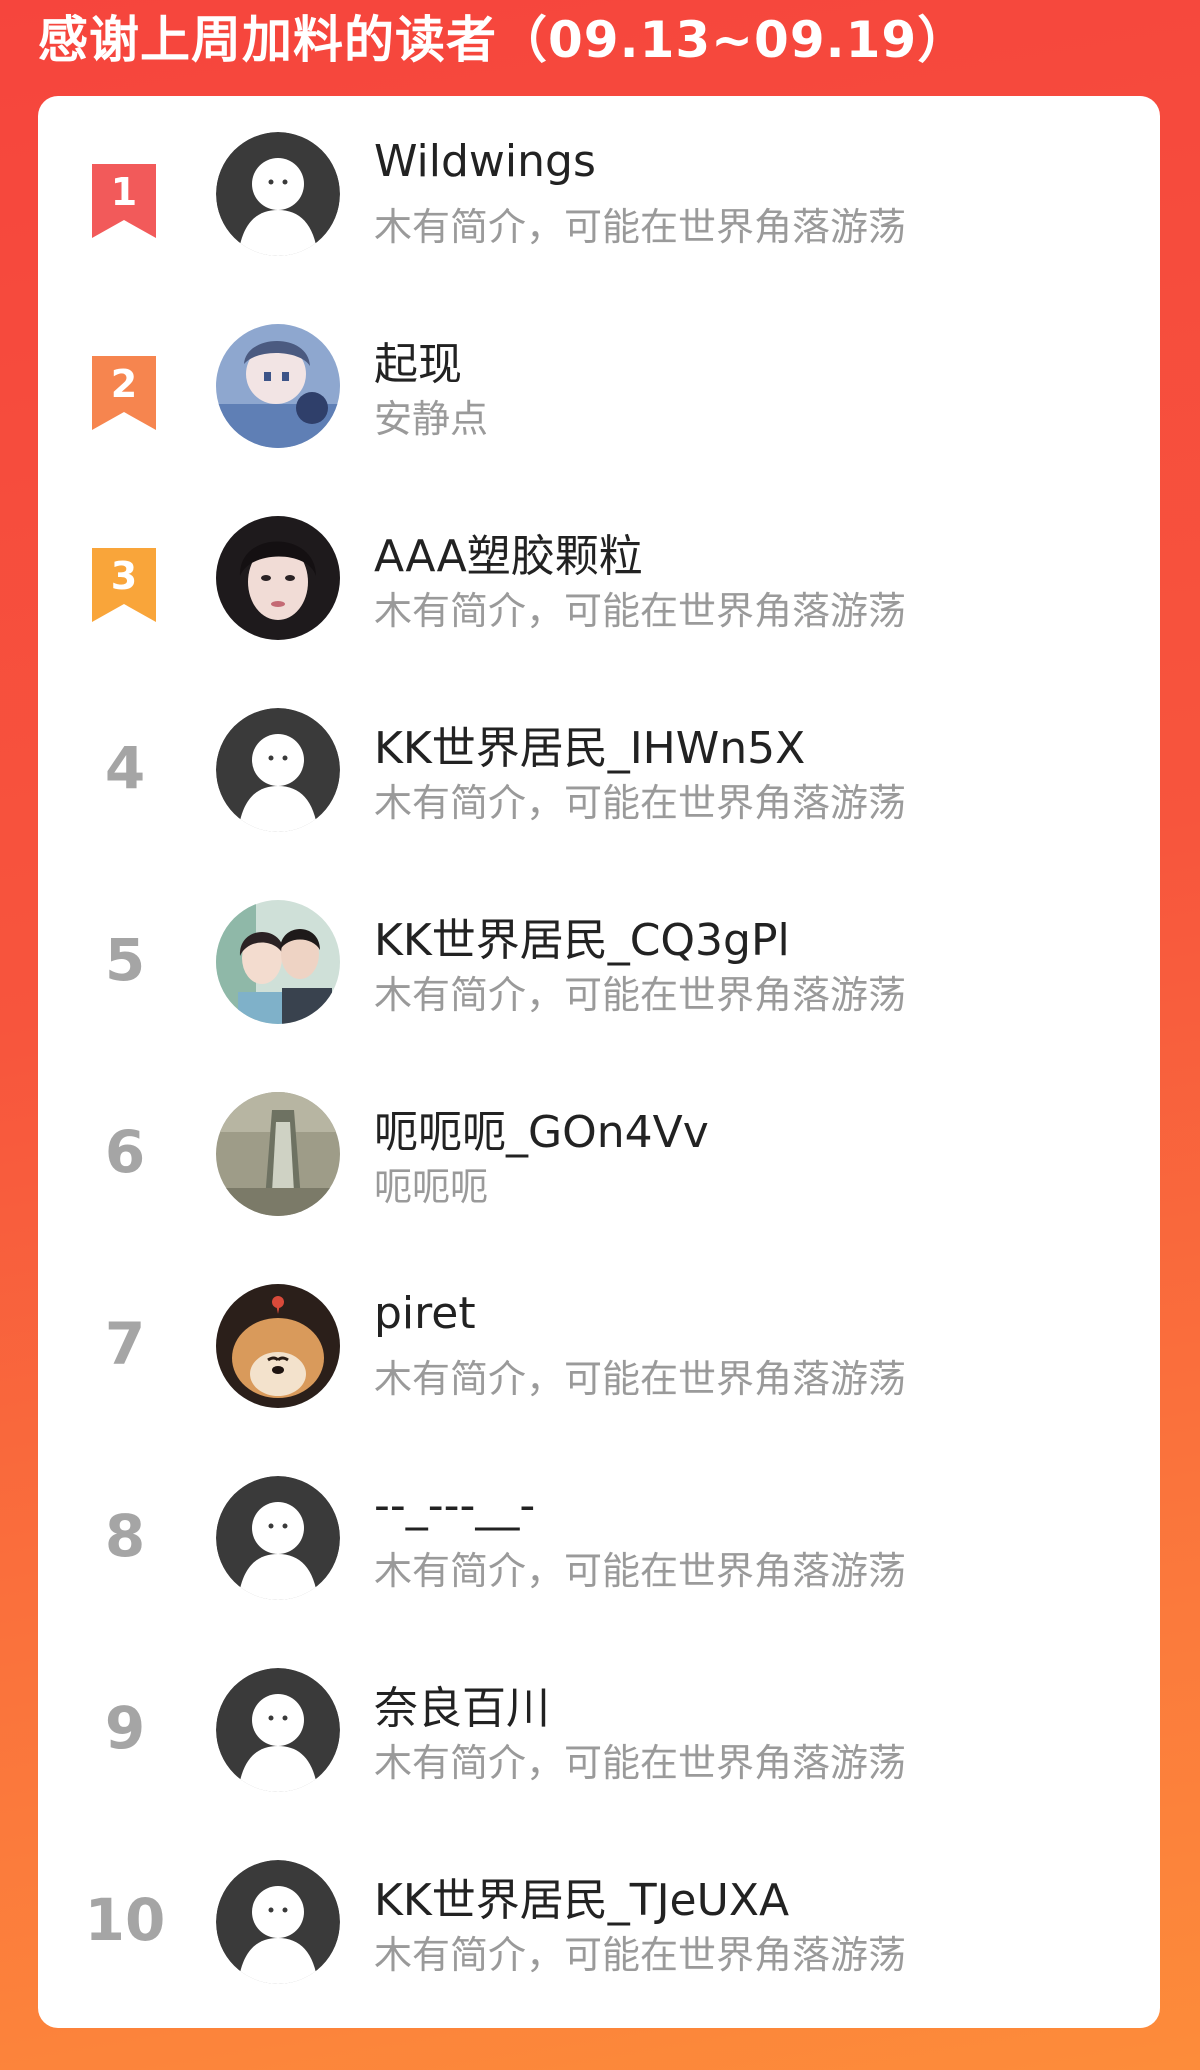 The width and height of the screenshot is (1200, 2070). Describe the element at coordinates (589, 744) in the screenshot. I see `reader-name: KK世界居民_IHWn5X` at that location.